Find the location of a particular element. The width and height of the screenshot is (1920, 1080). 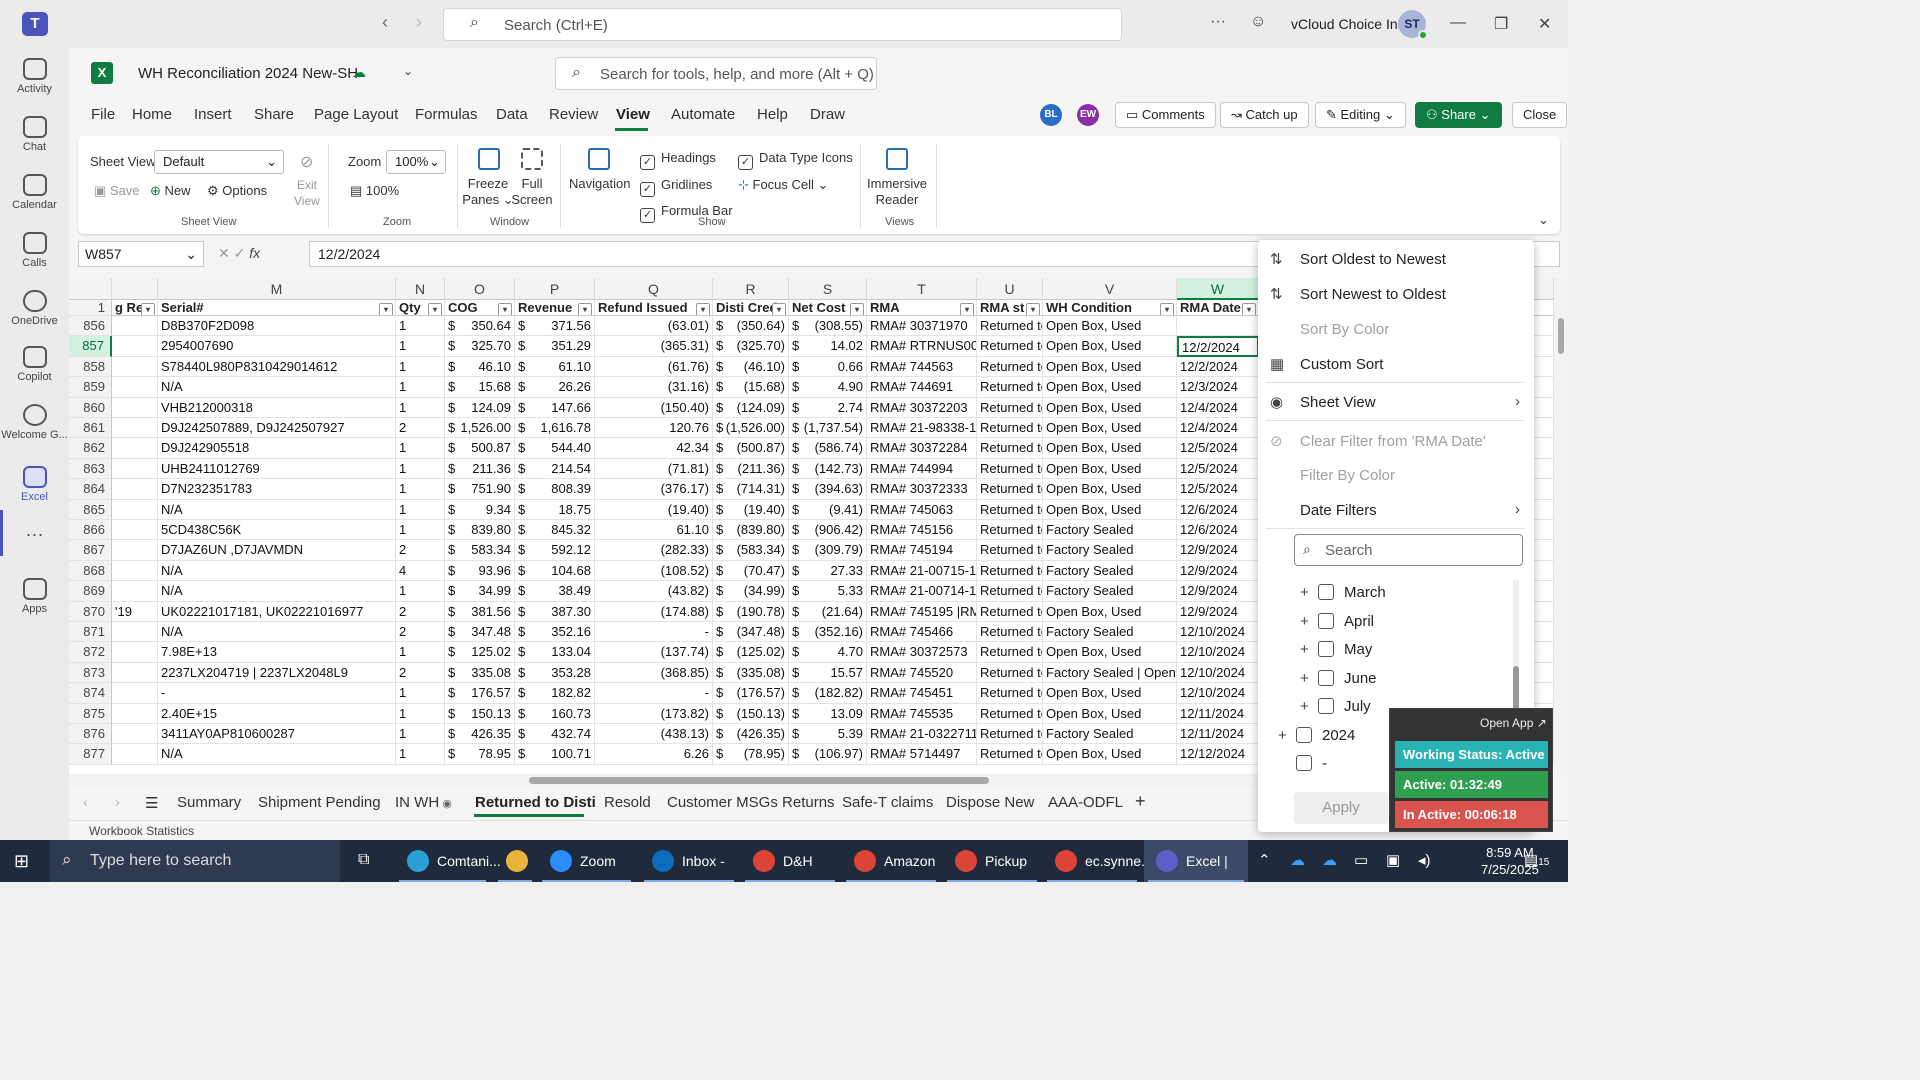

tab-page-layout: Page Layout is located at coordinates (356, 114).